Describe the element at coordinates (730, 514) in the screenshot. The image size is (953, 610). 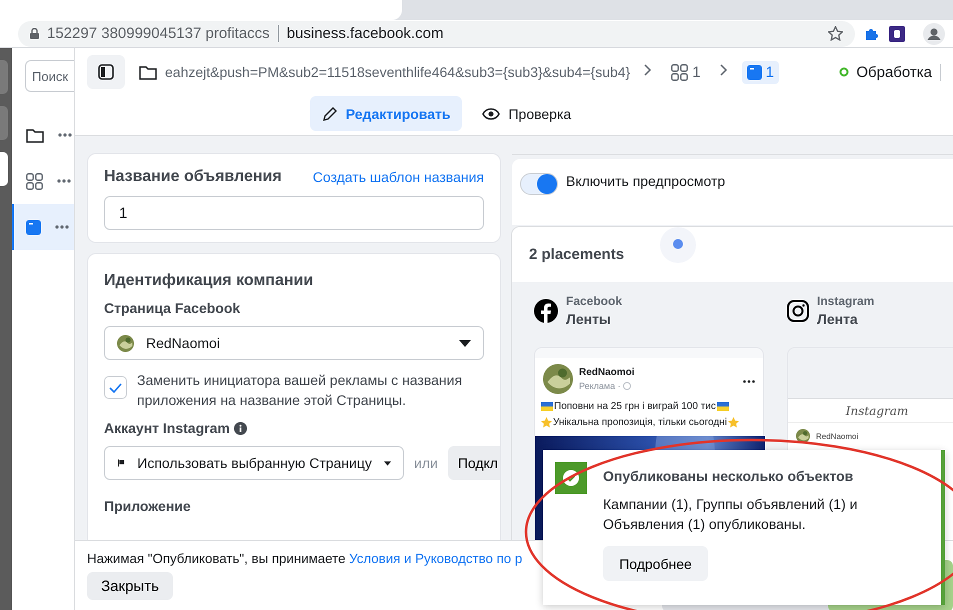
I see `toast-message: Кампании (1), Группы объявлений (1) и Объявления (1) опубликованы.` at that location.